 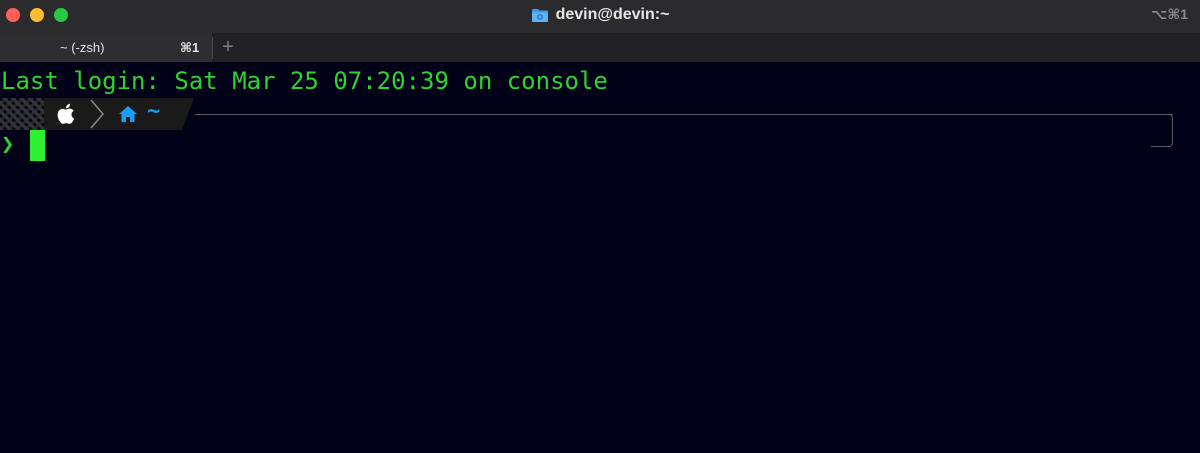 I want to click on terminal-cursor, so click(x=37, y=145).